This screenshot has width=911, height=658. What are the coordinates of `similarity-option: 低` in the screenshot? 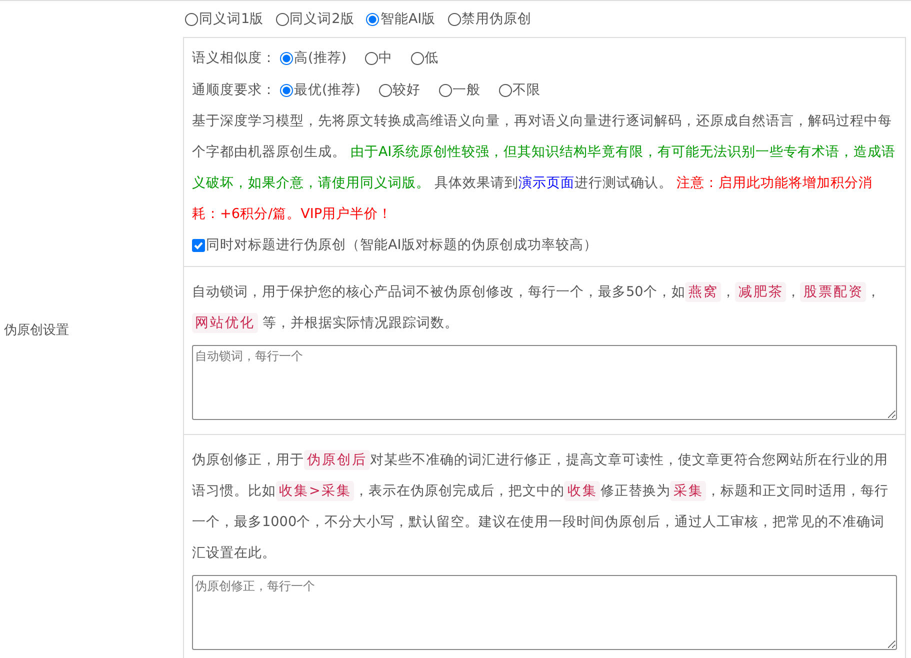 It's located at (424, 58).